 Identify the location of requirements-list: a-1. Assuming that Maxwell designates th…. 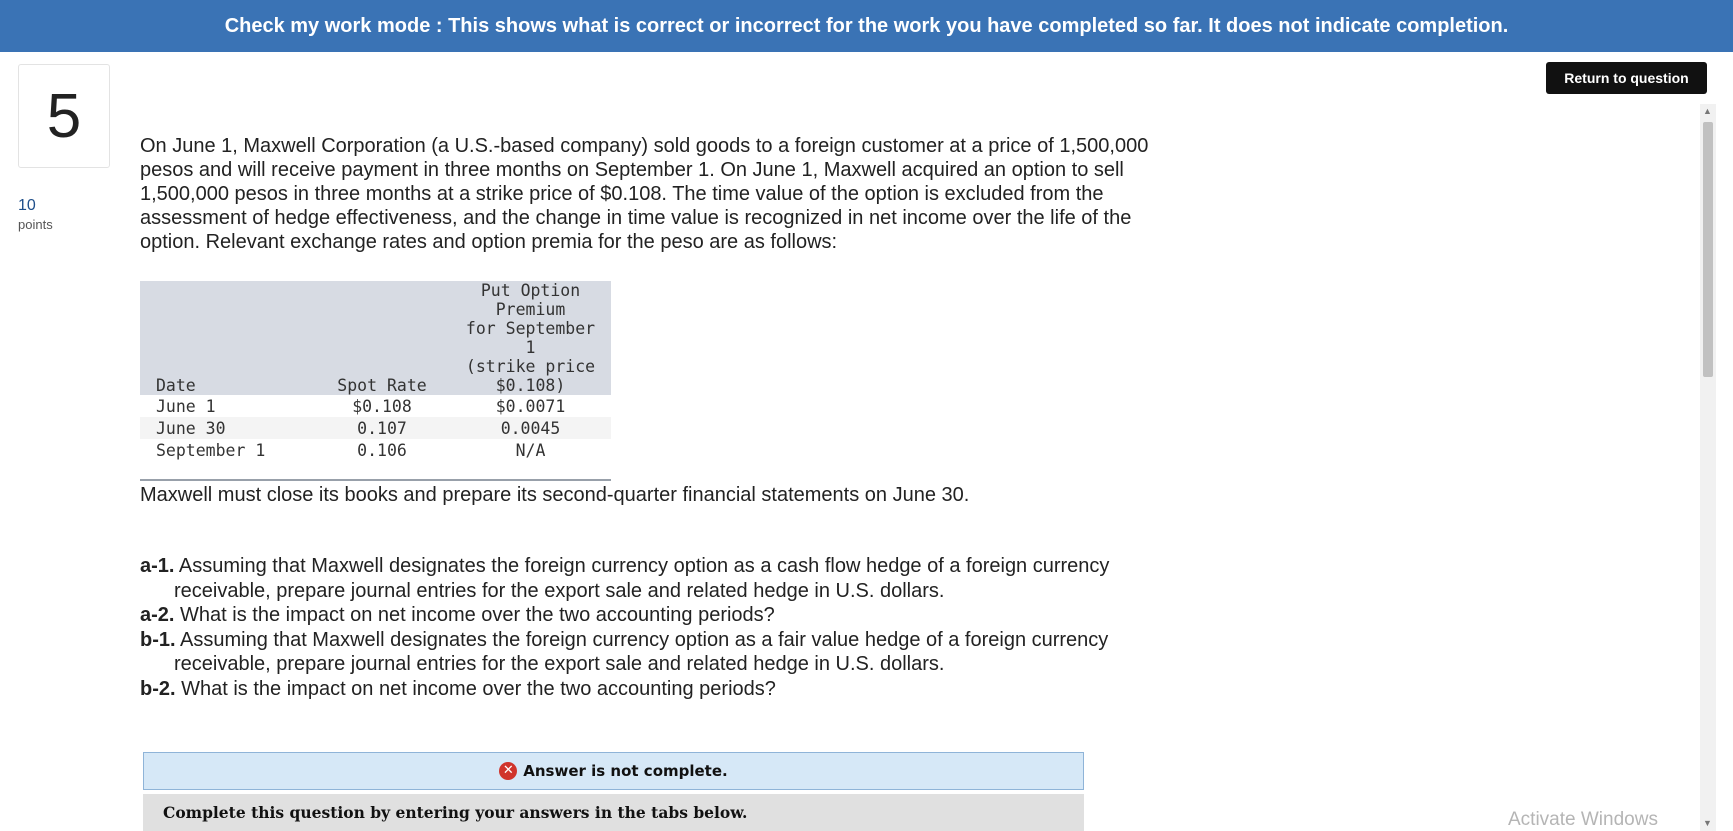
(640, 627).